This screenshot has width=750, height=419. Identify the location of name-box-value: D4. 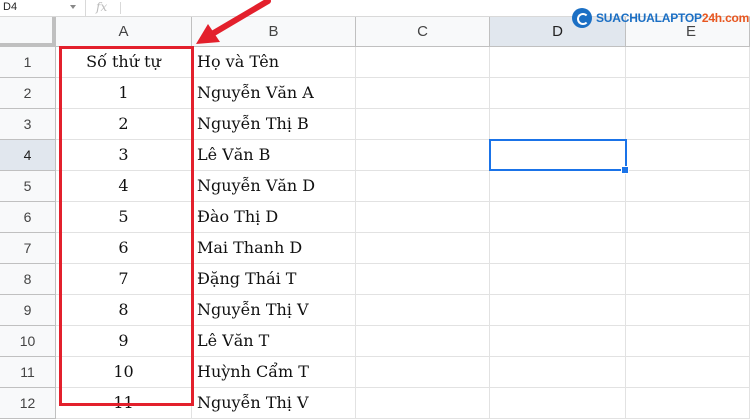
(10, 7).